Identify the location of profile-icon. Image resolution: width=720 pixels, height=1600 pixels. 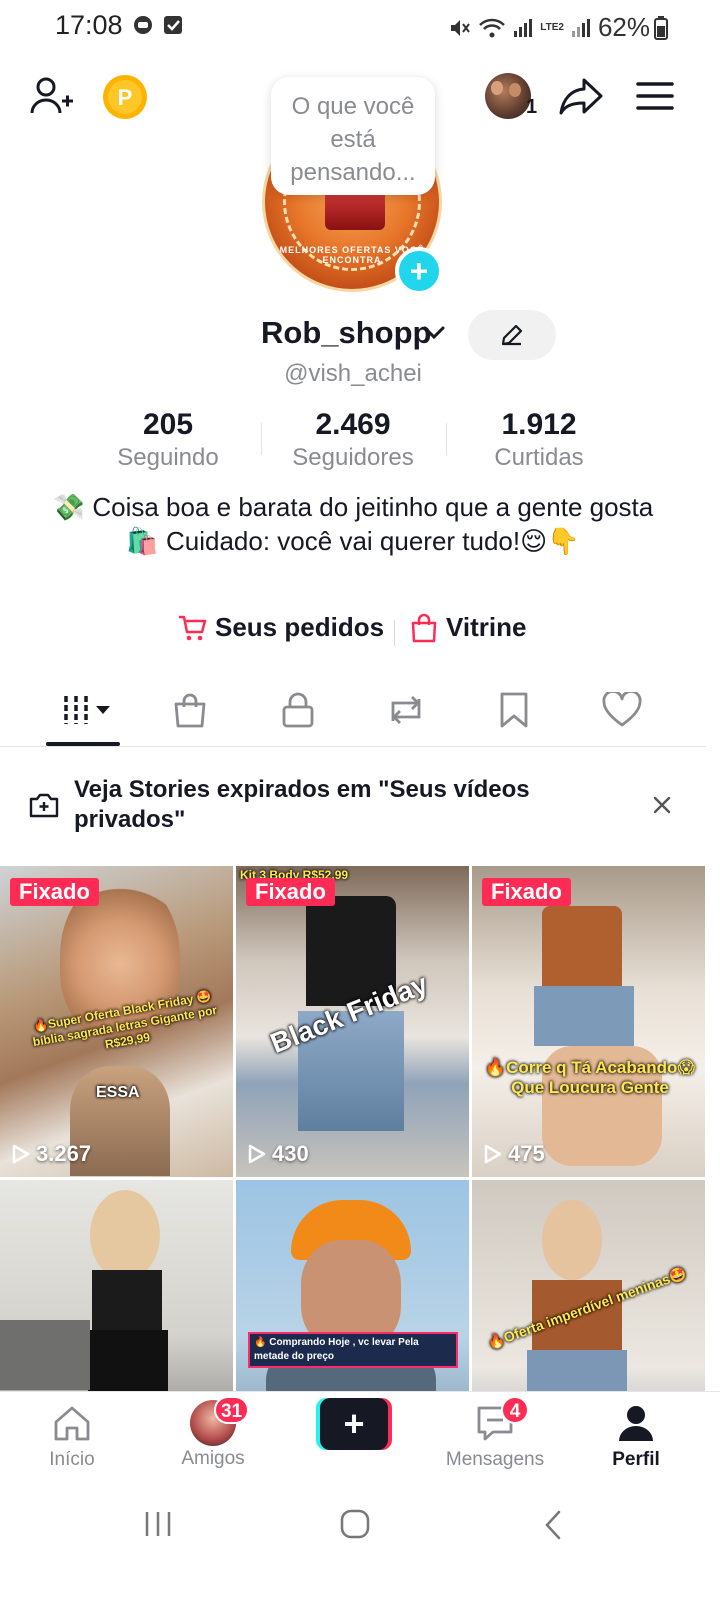
(636, 1423).